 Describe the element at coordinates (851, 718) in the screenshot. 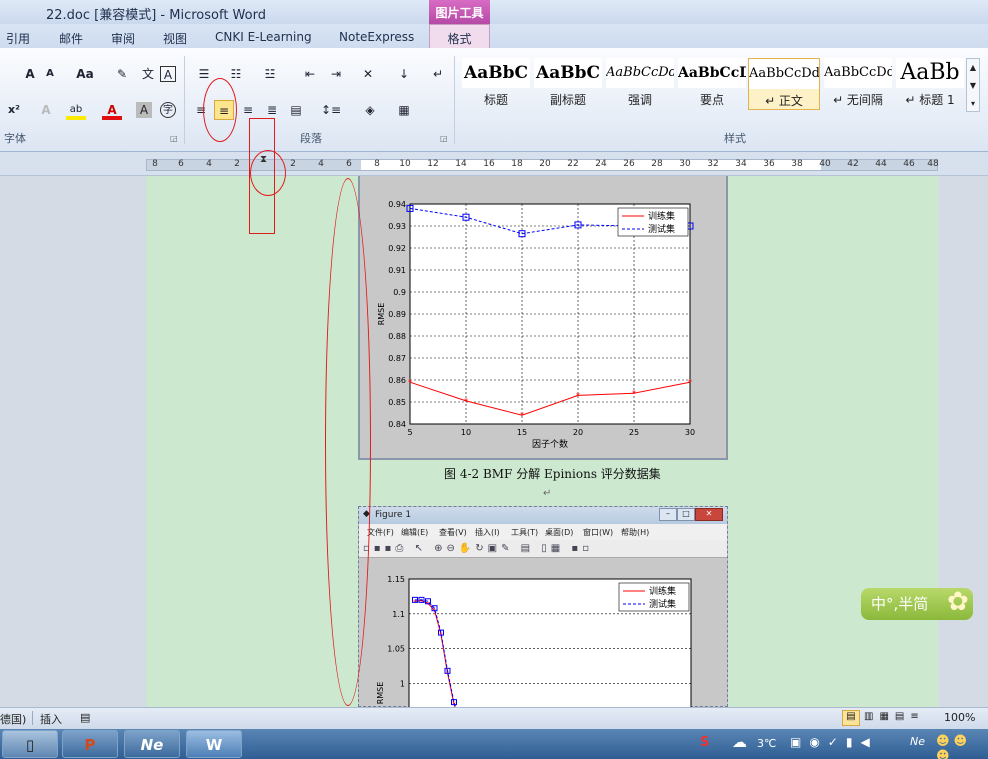

I see `print-layout-icon: ▤` at that location.